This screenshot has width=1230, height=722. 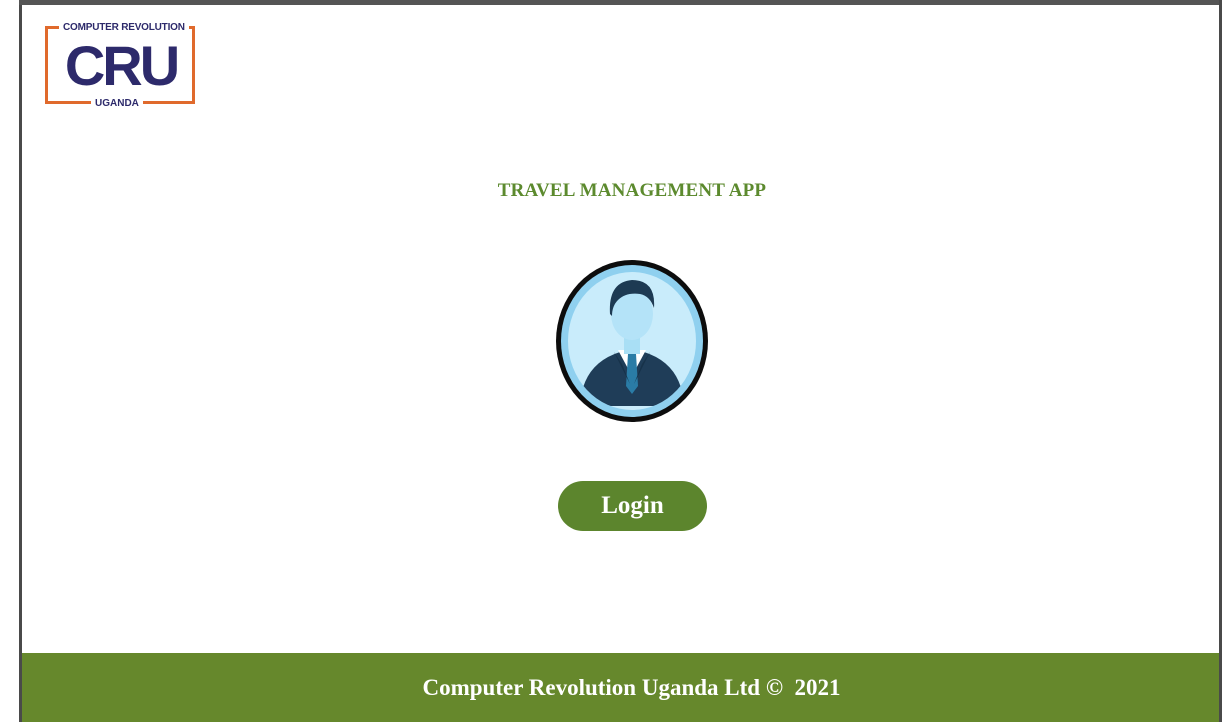 I want to click on window-border-top, so click(x=624, y=2).